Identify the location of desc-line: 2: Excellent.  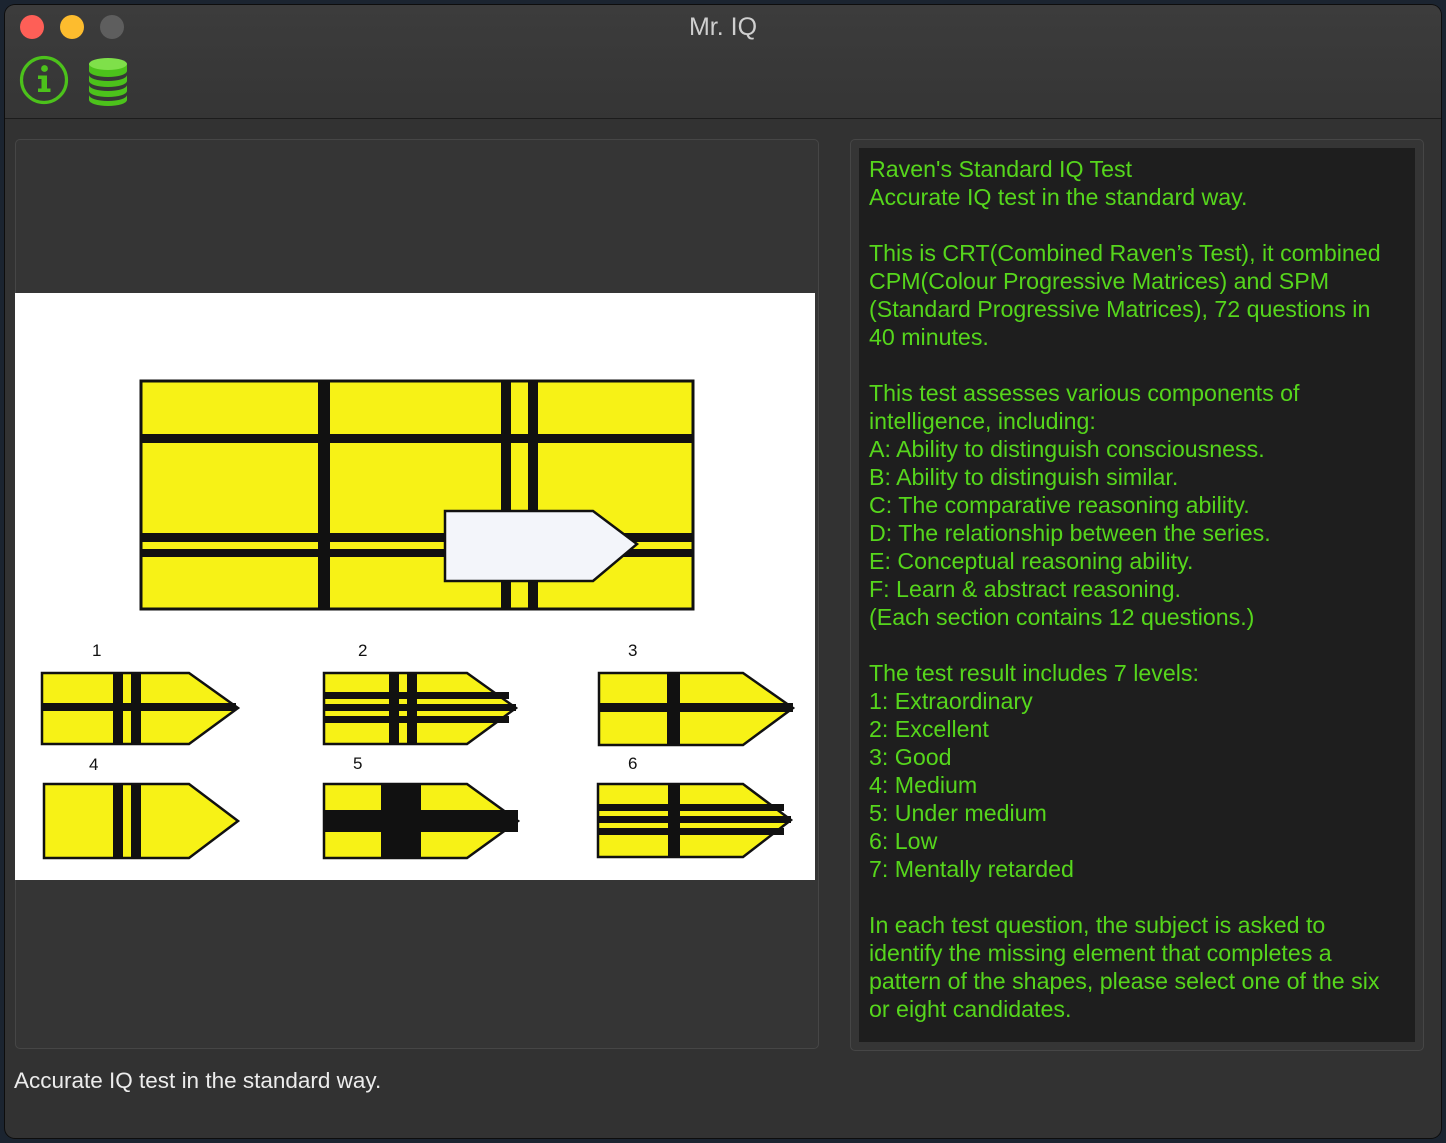
(929, 729).